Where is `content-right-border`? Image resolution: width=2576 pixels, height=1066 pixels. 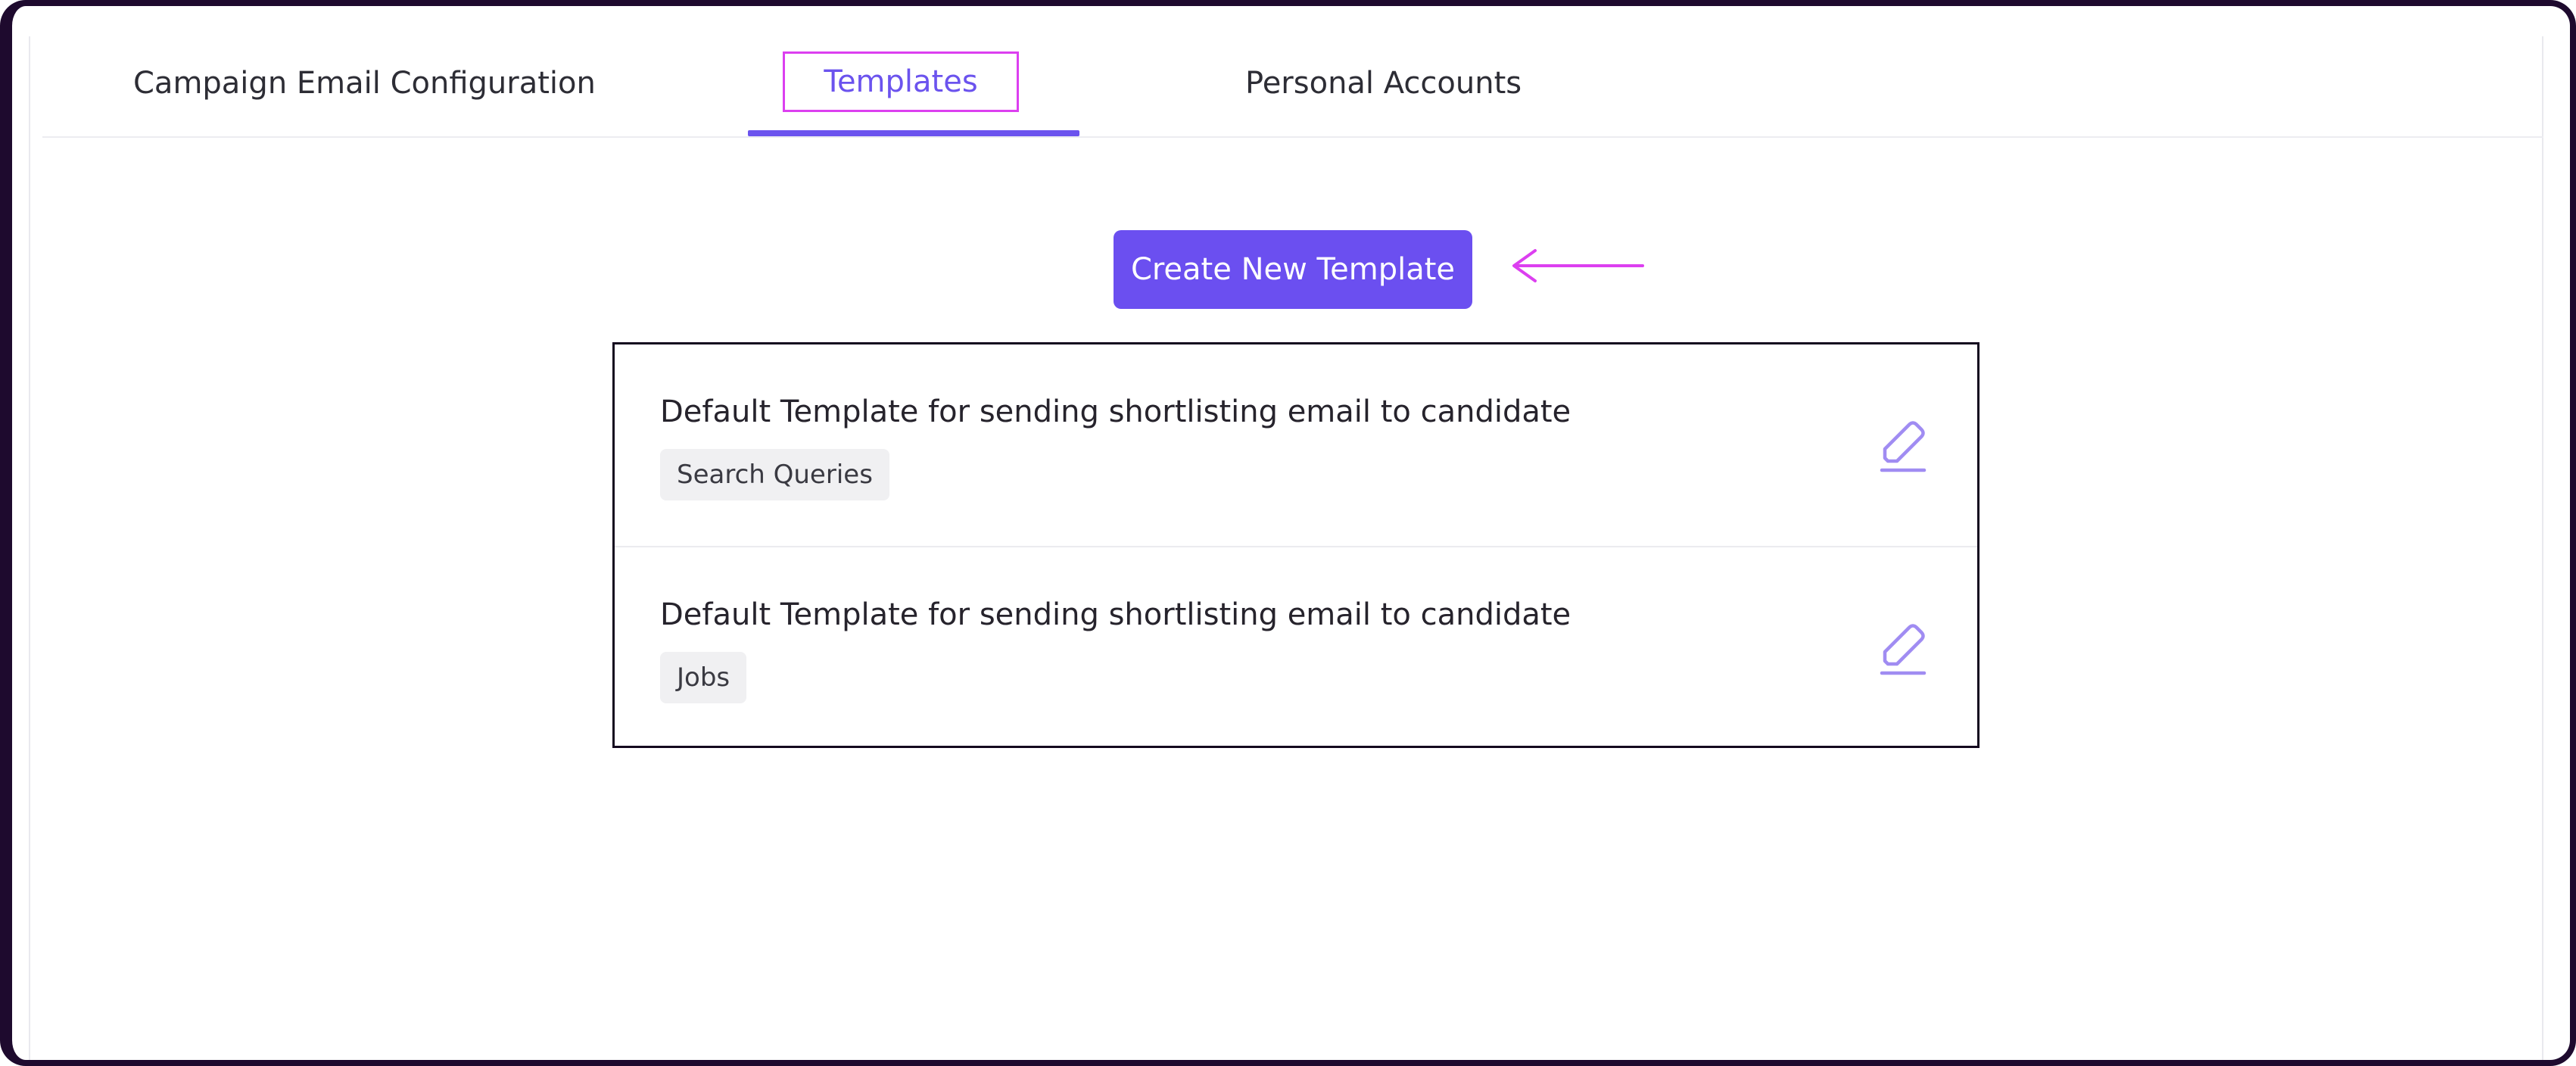
content-right-border is located at coordinates (2542, 548).